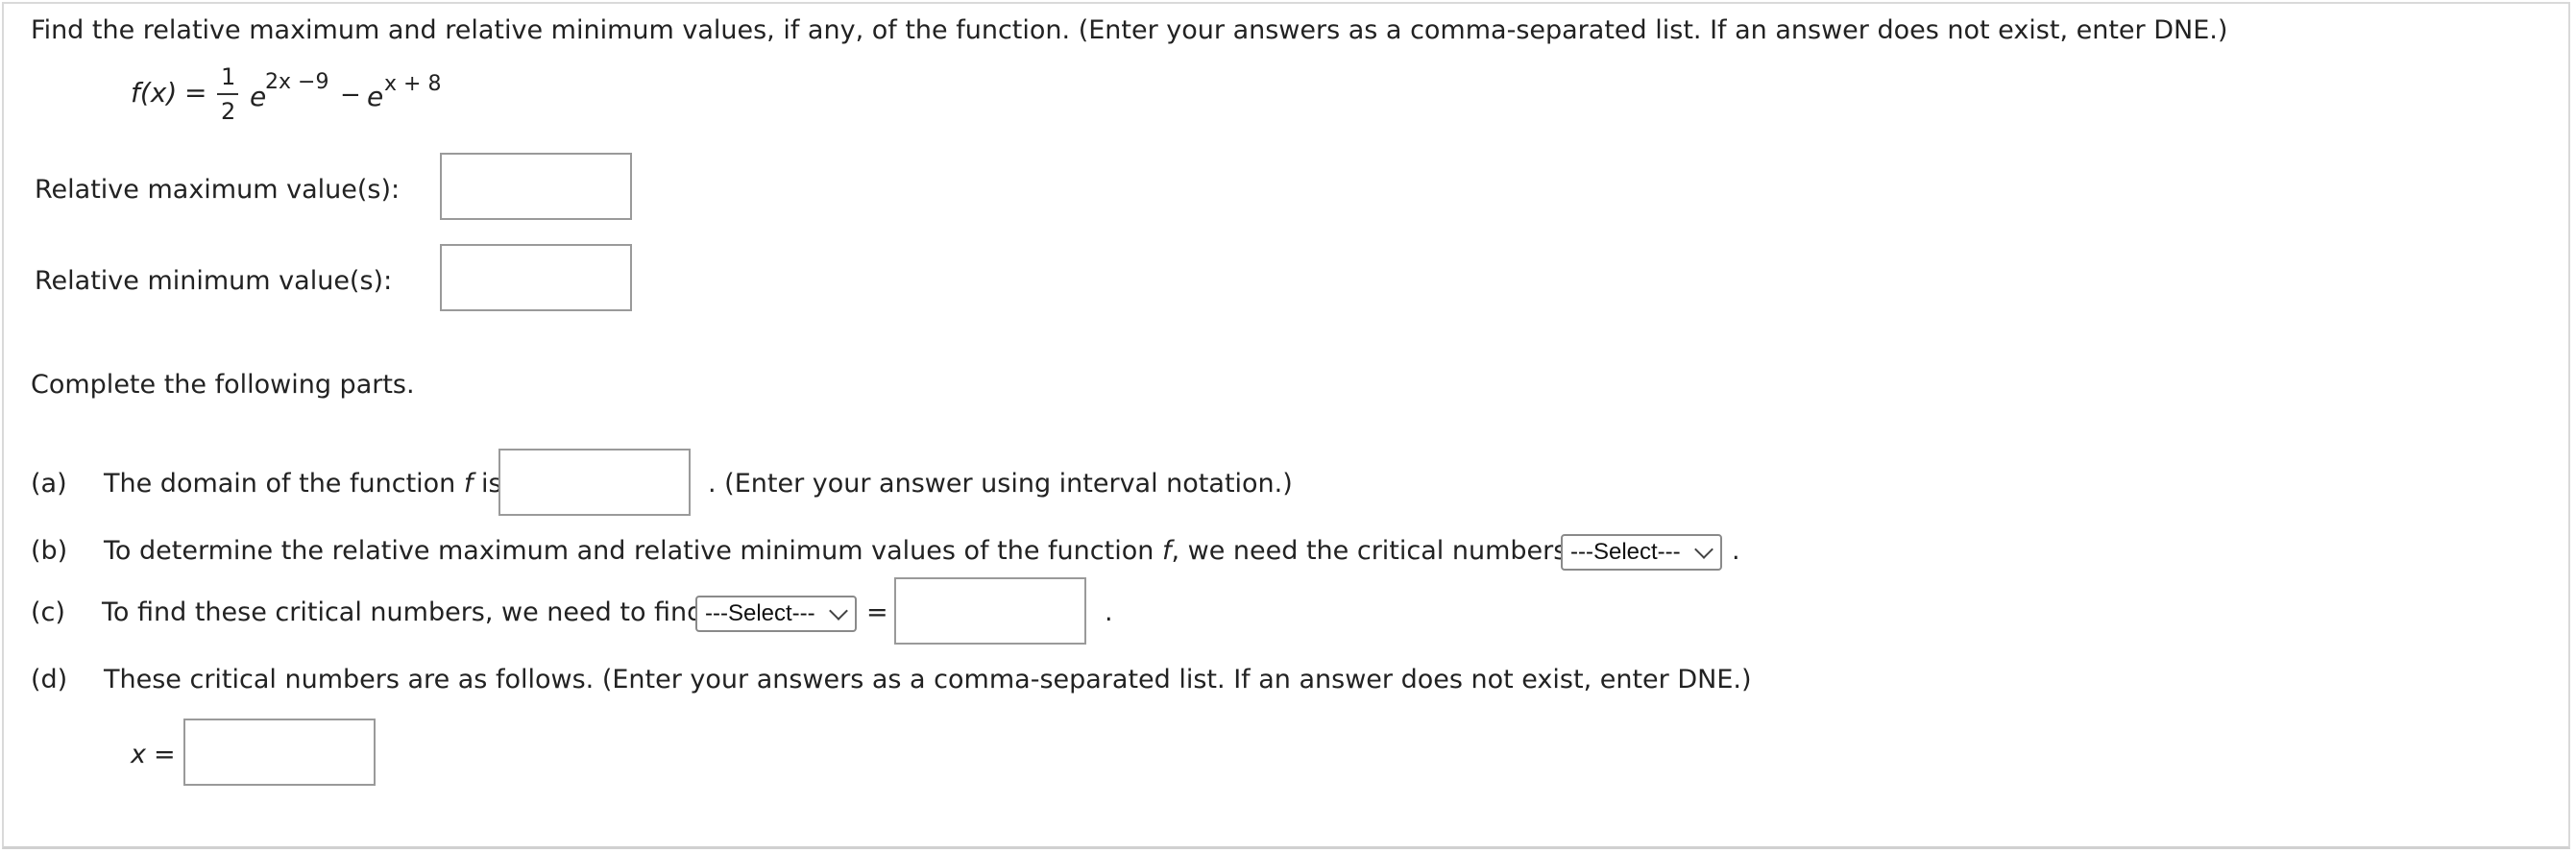  What do you see at coordinates (49, 551) in the screenshot?
I see `part-b-letter: (b)` at bounding box center [49, 551].